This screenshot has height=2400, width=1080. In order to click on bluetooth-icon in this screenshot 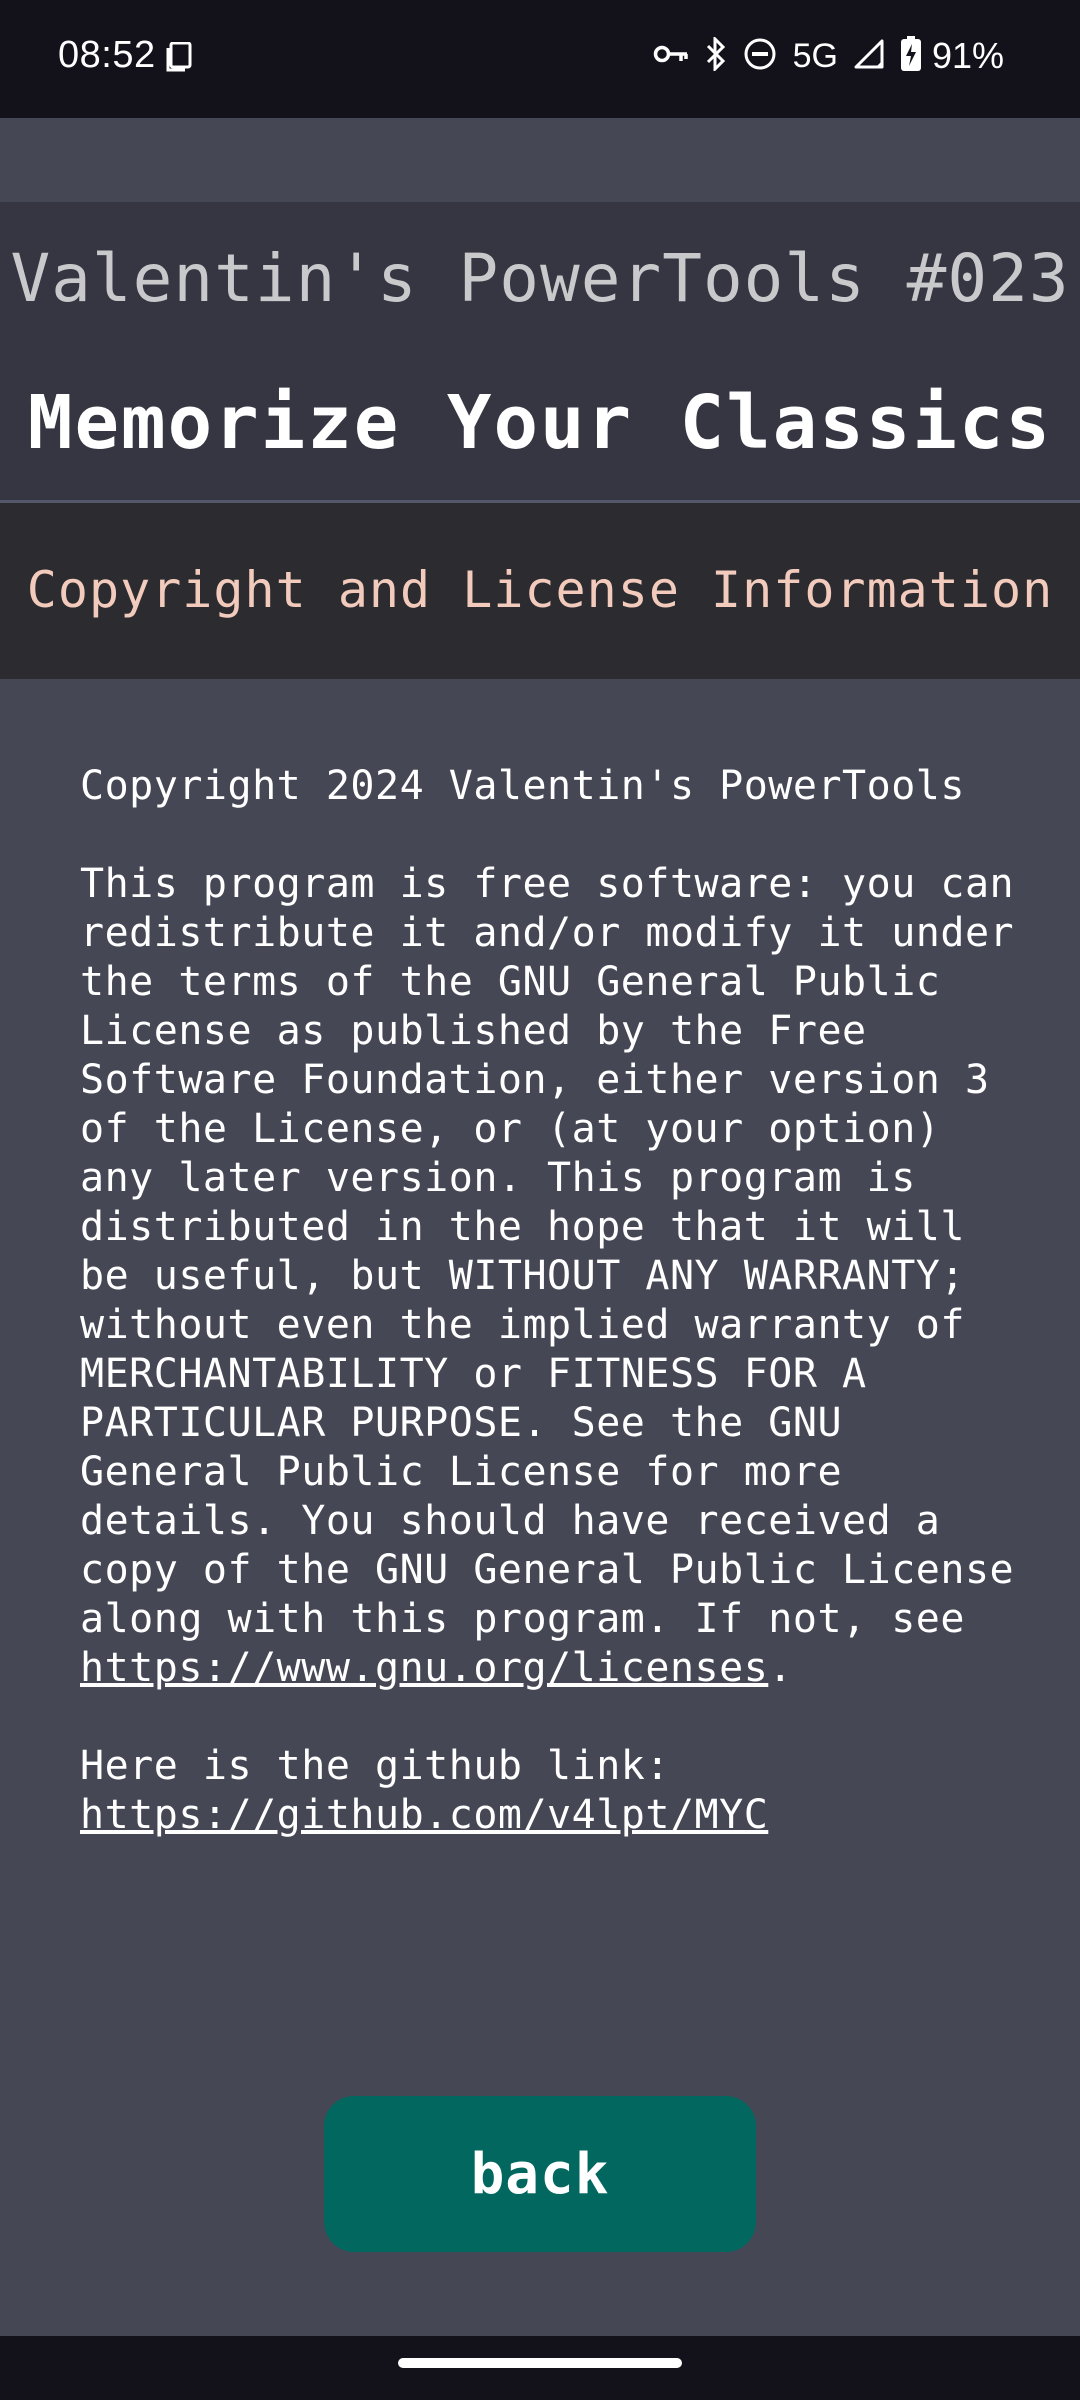, I will do `click(716, 55)`.